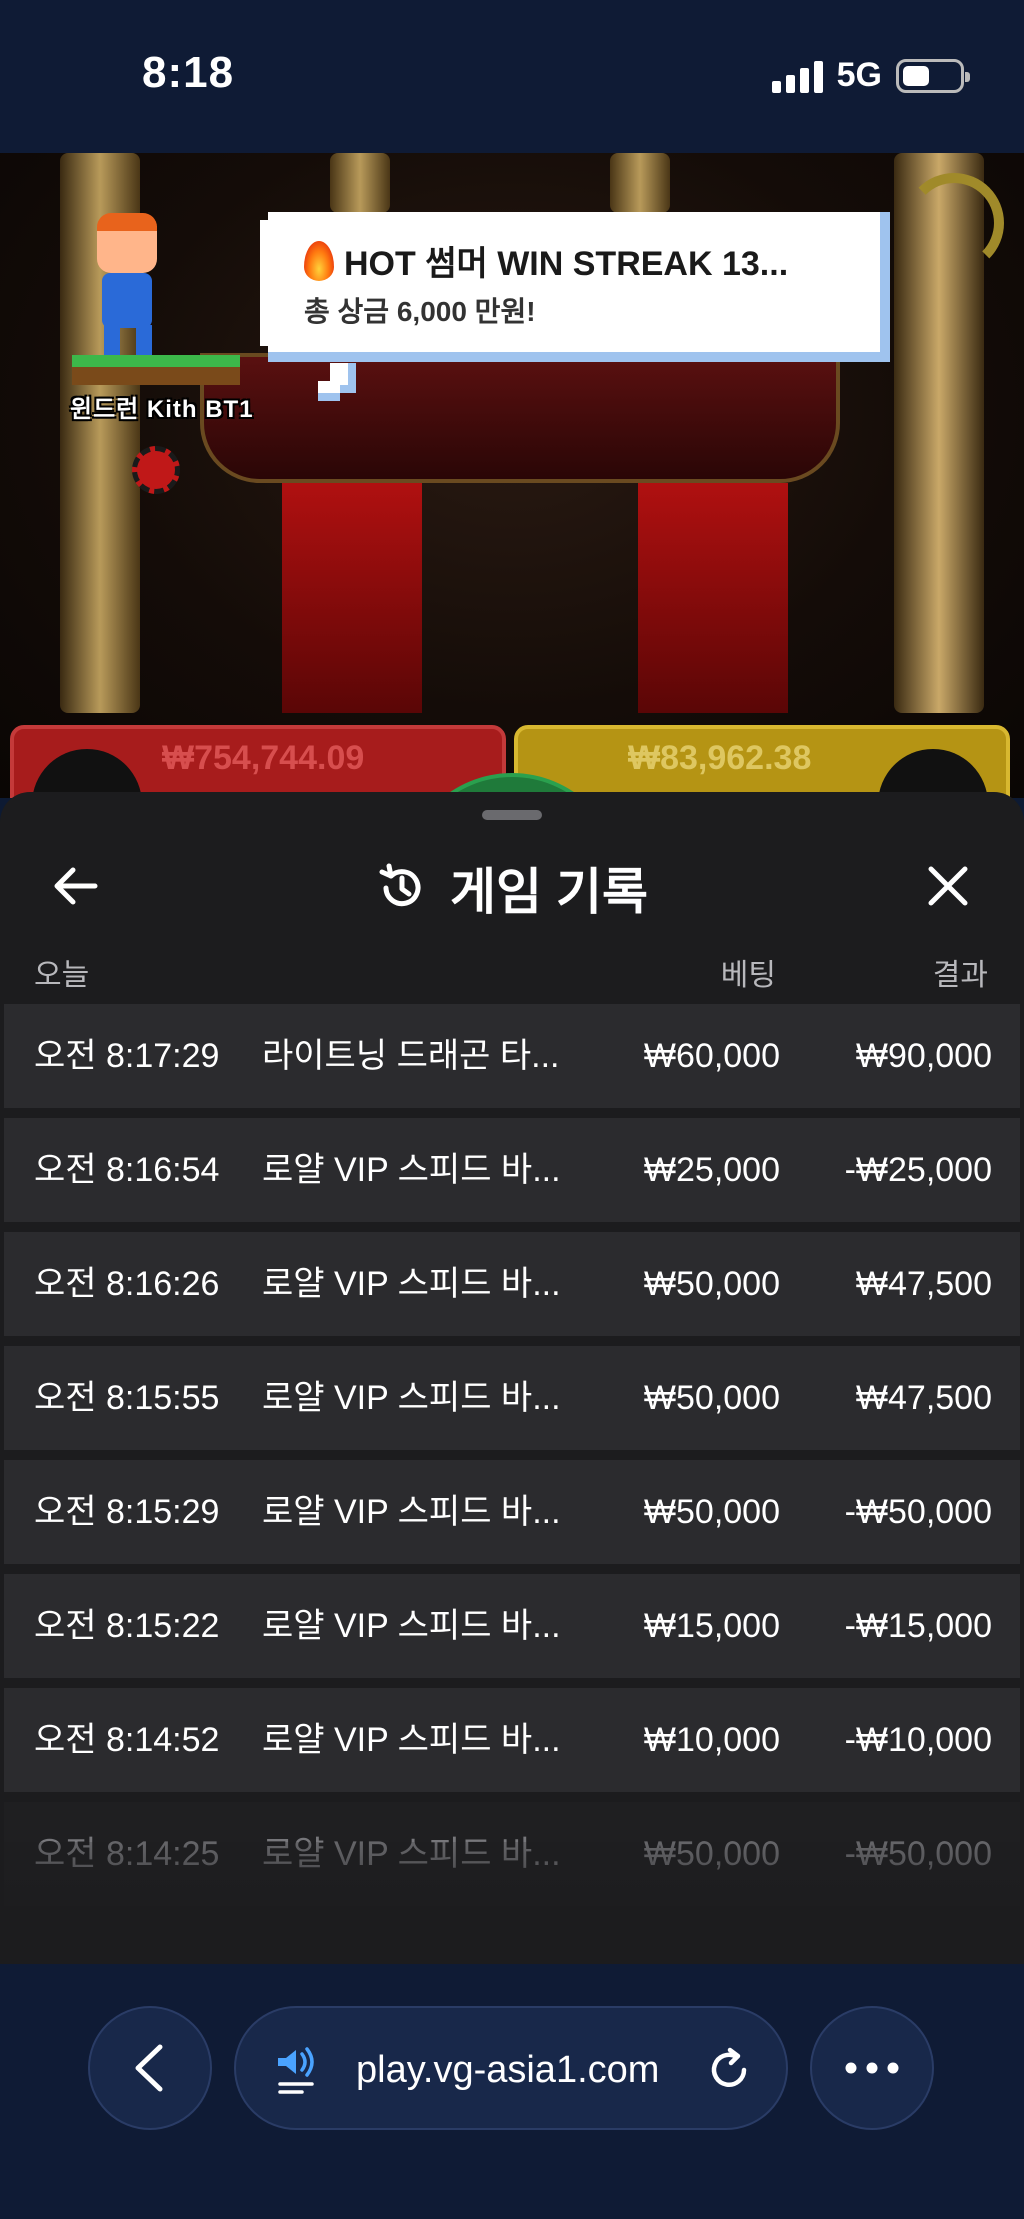 The image size is (1024, 2219). What do you see at coordinates (729, 2070) in the screenshot?
I see `reload-icon` at bounding box center [729, 2070].